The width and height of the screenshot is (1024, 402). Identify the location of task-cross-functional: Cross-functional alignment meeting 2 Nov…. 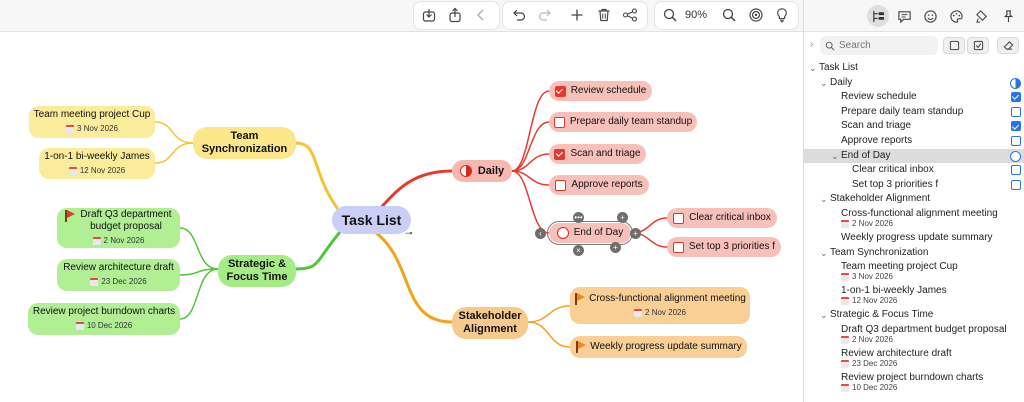
(660, 305).